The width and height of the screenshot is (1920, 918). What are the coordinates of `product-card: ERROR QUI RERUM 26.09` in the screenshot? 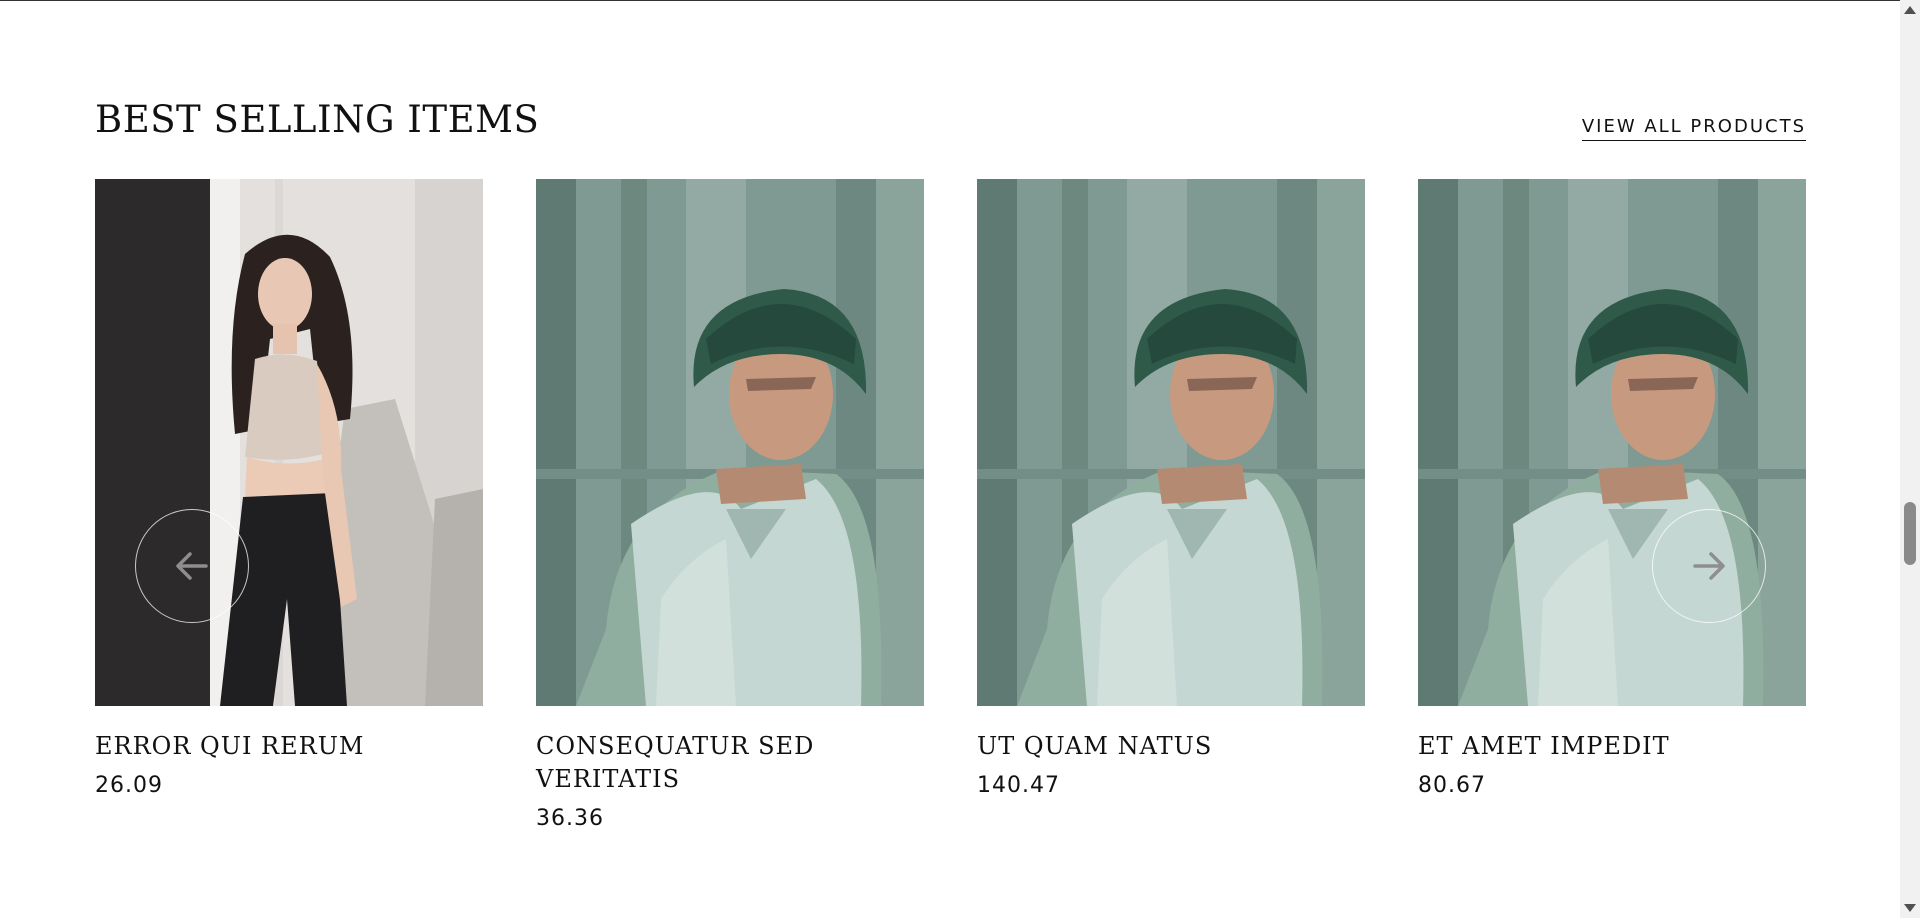 It's located at (289, 505).